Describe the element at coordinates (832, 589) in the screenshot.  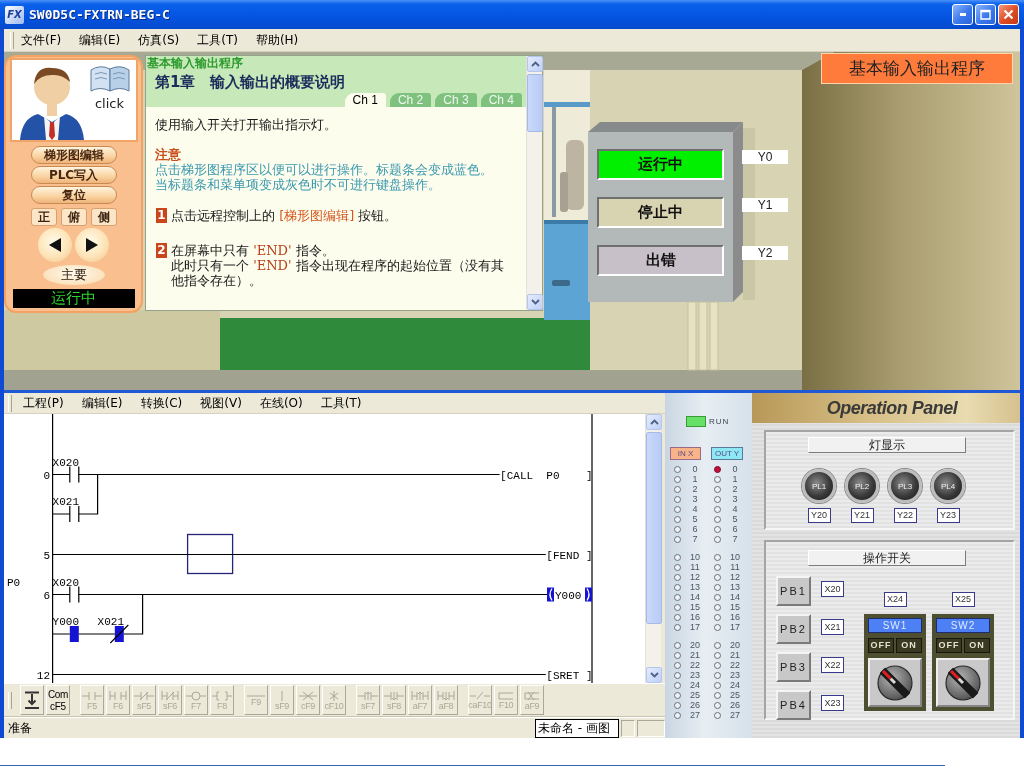
I see `address-label: X20` at that location.